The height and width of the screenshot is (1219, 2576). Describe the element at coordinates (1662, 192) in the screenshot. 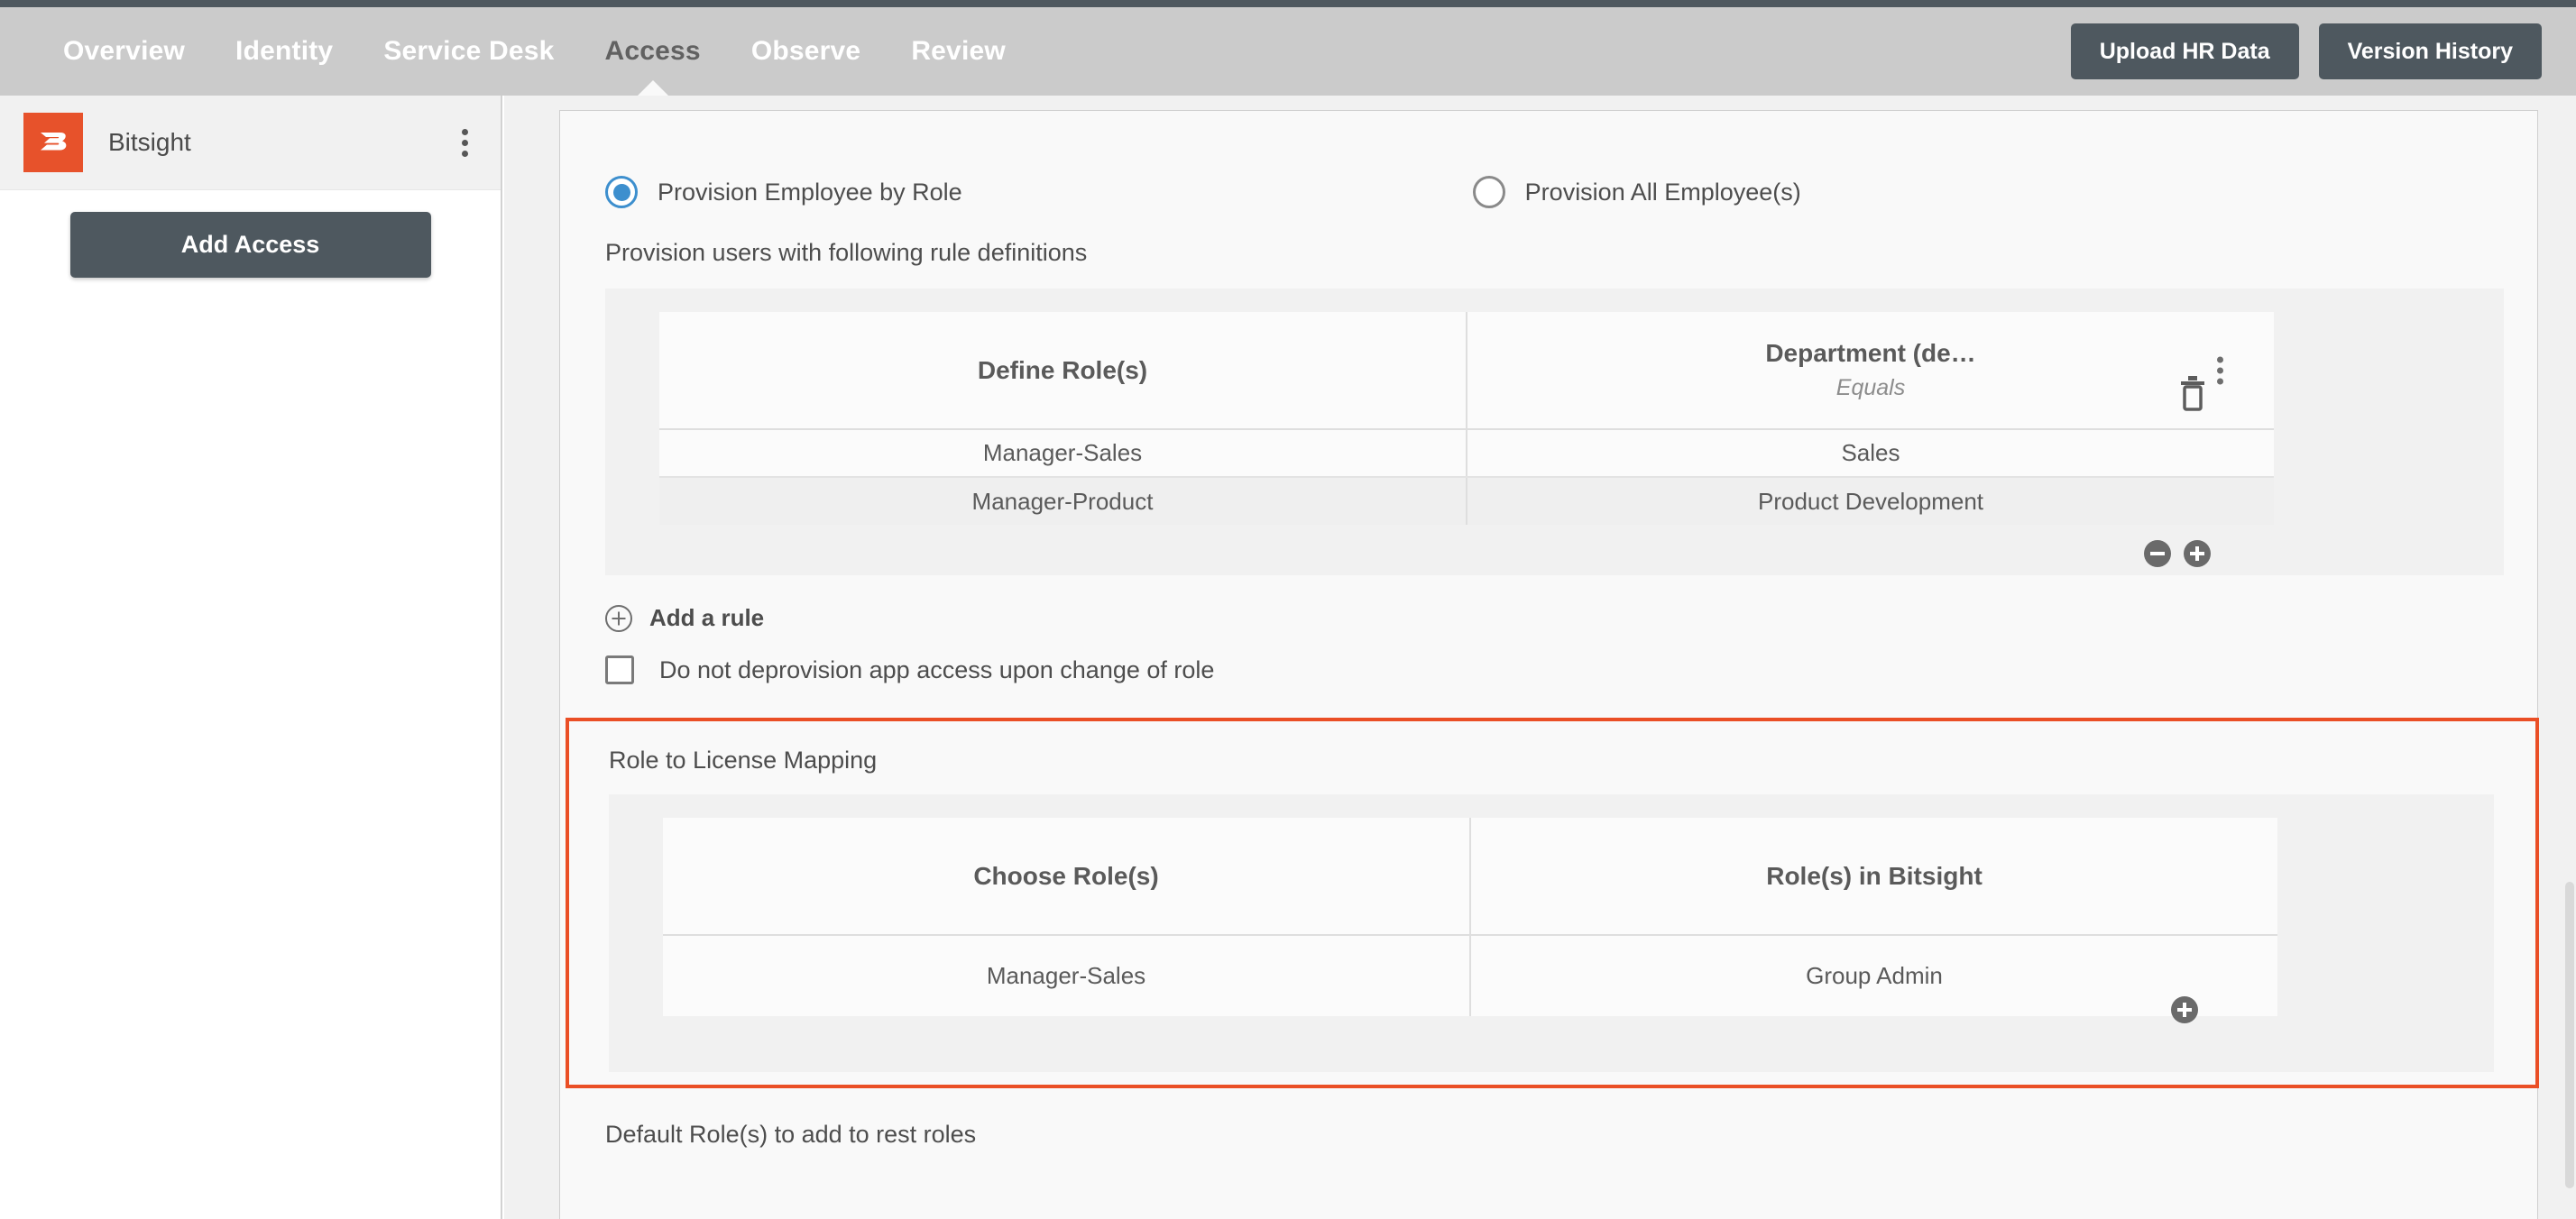

I see `radio-label: Provision All Employee(s)` at that location.